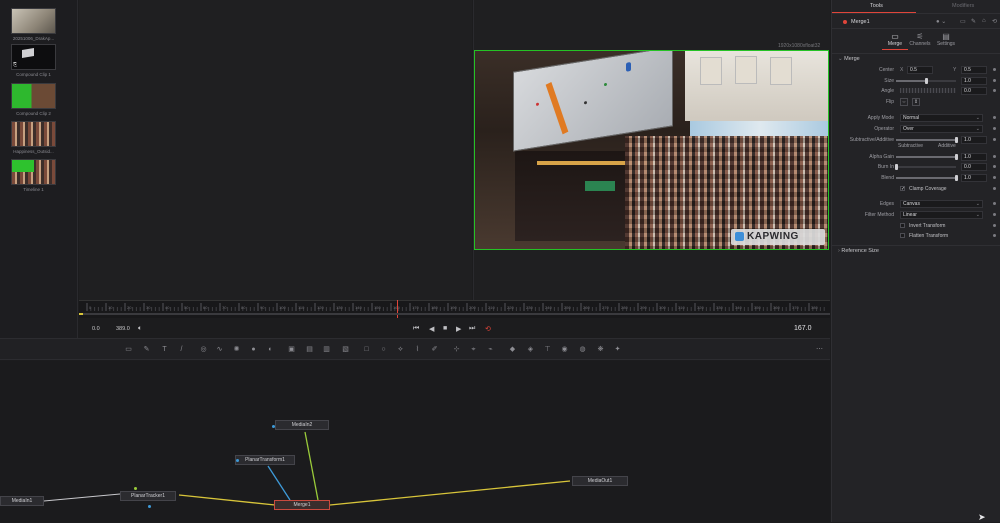  Describe the element at coordinates (309, 350) in the screenshot. I see `channel-tool-icon: ▤` at that location.